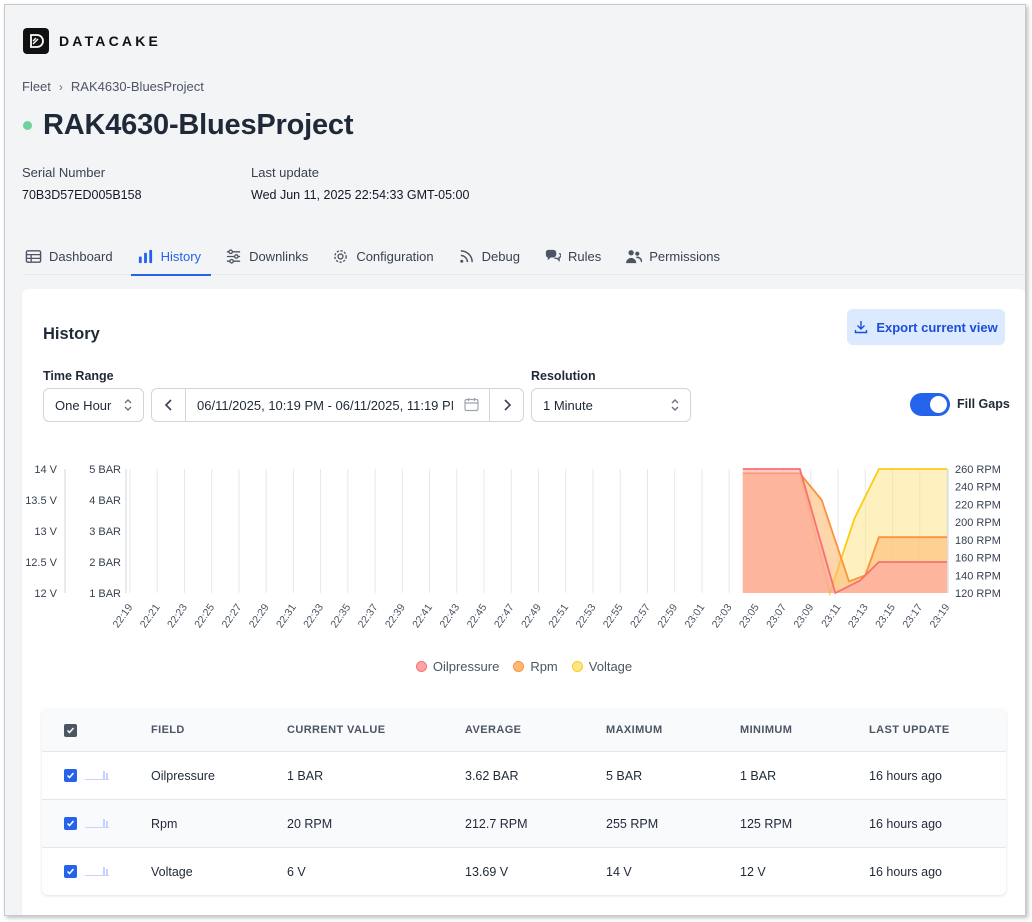  Describe the element at coordinates (41, 501) in the screenshot. I see `voltage-tick-label: 13.5 V` at that location.